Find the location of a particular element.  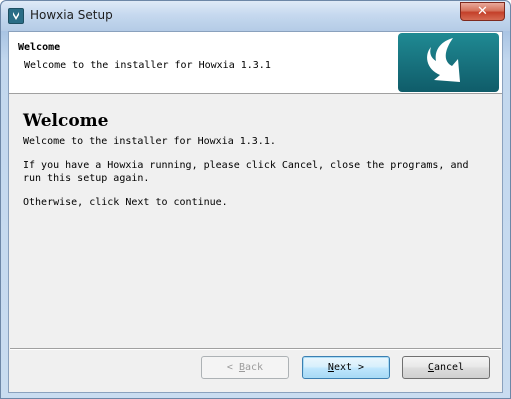

window-title: Howxia Setup is located at coordinates (71, 15).